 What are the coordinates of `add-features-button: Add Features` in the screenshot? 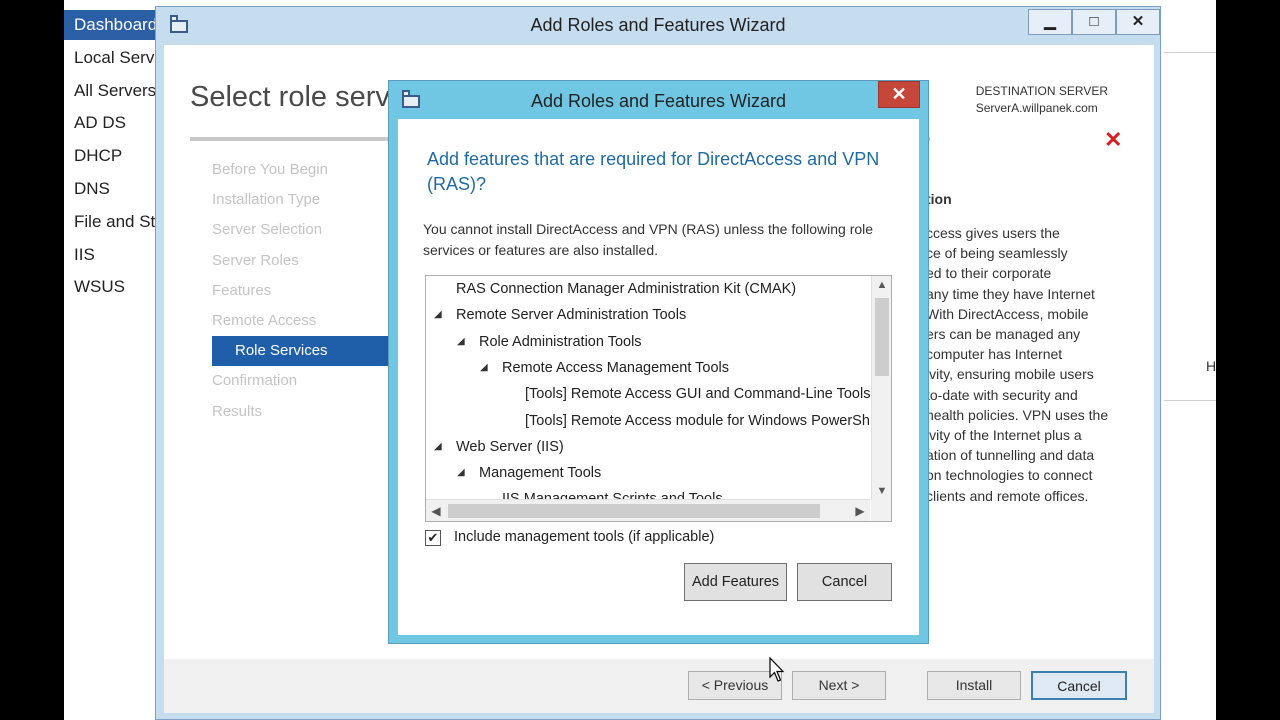 It's located at (735, 582).